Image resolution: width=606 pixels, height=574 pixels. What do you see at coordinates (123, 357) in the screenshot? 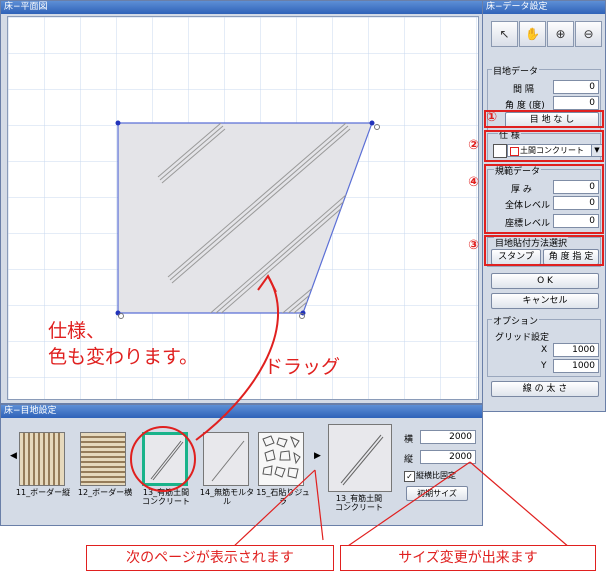
I see `spec-note-line2: 色も変わります。` at bounding box center [123, 357].